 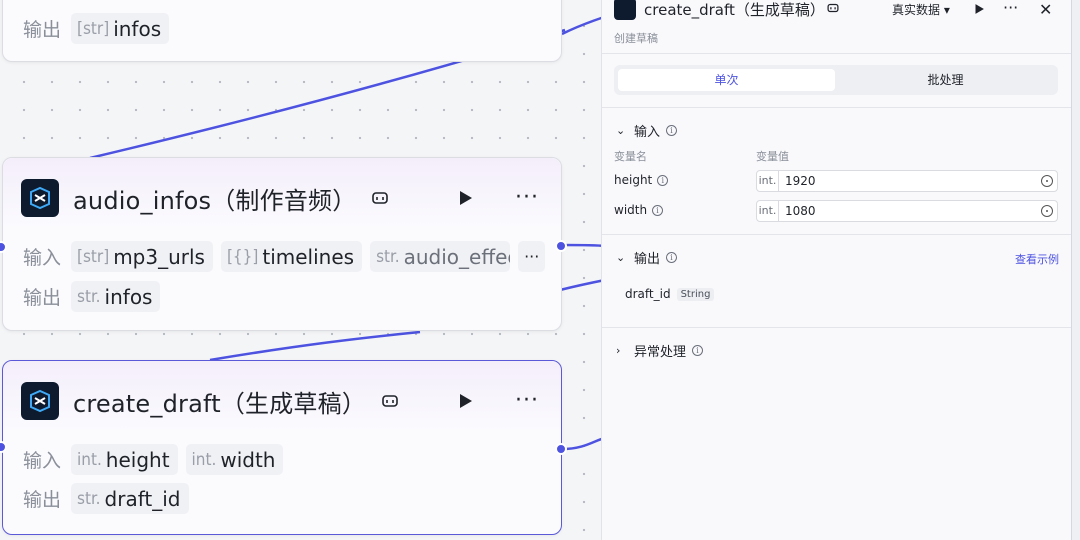 I want to click on width-field: int. 1080, so click(x=907, y=211).